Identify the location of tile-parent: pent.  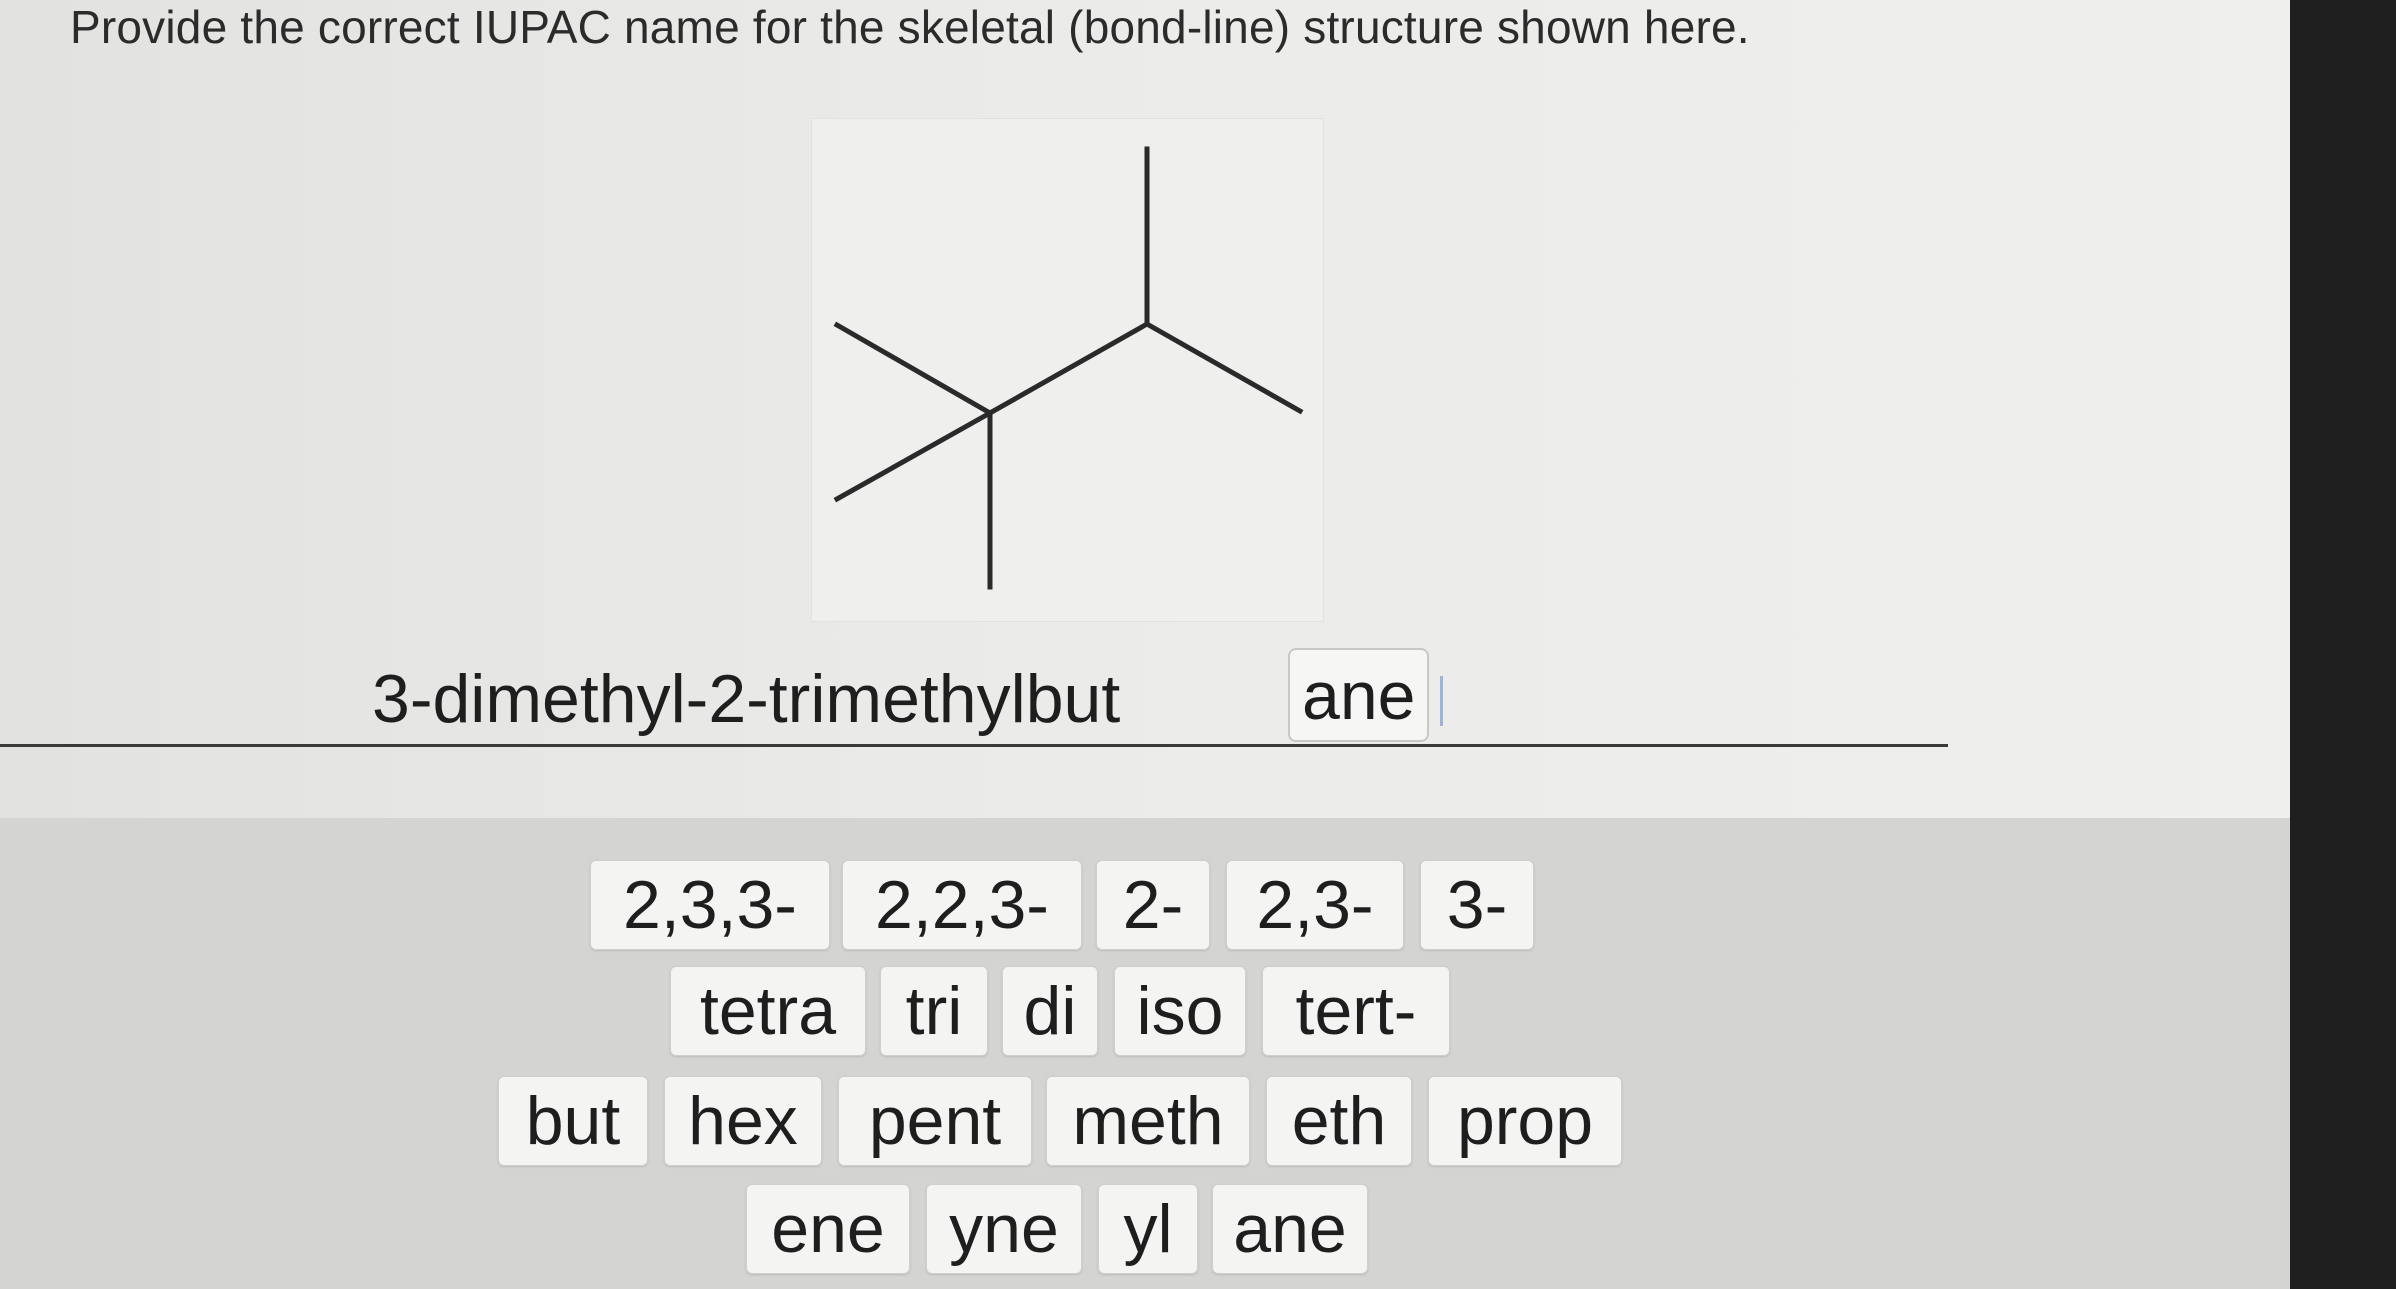
(935, 1121).